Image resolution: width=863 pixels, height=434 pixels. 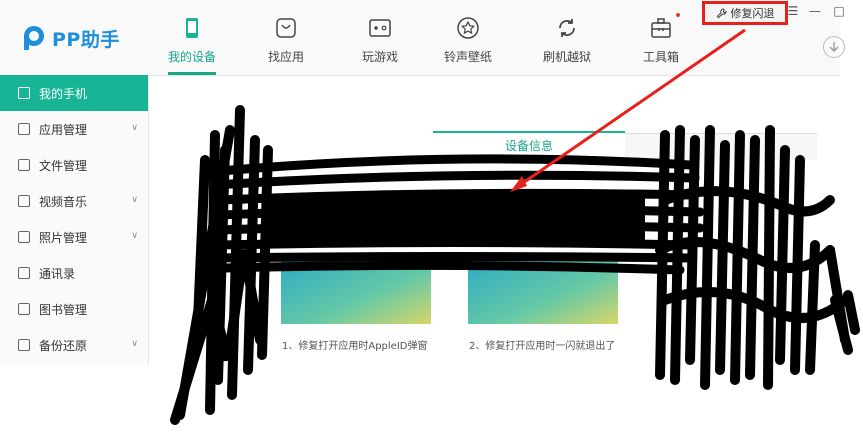 I want to click on menu-button: ☰, so click(x=793, y=11).